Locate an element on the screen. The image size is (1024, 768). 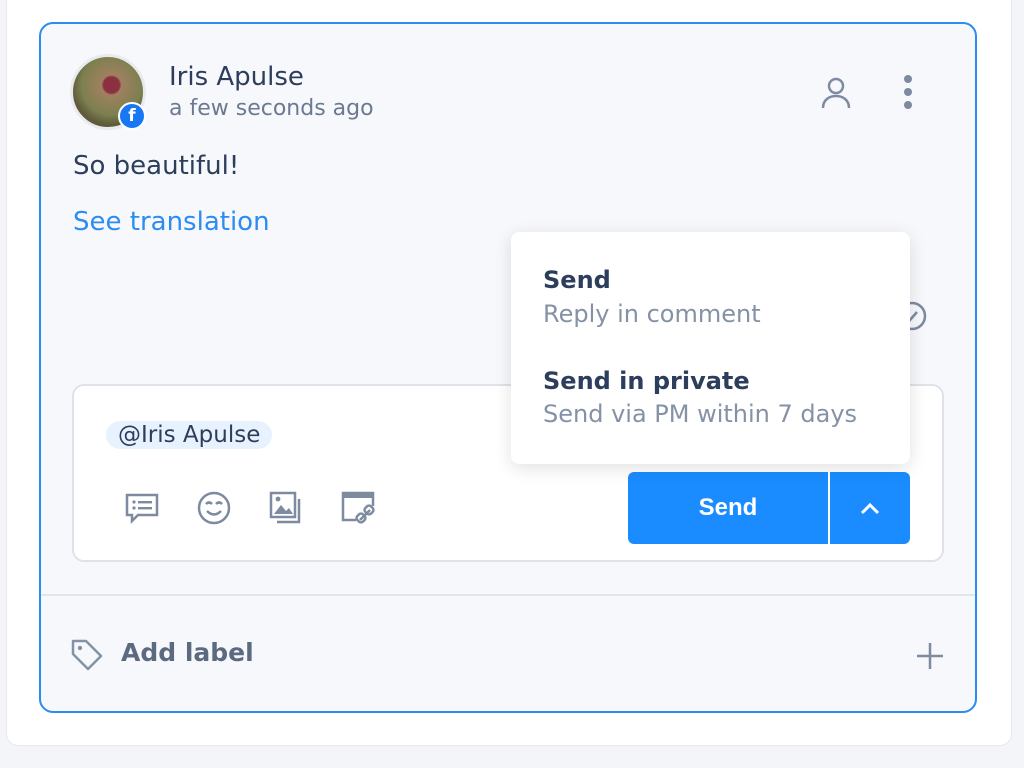
comment-text: So beautiful! is located at coordinates (156, 166).